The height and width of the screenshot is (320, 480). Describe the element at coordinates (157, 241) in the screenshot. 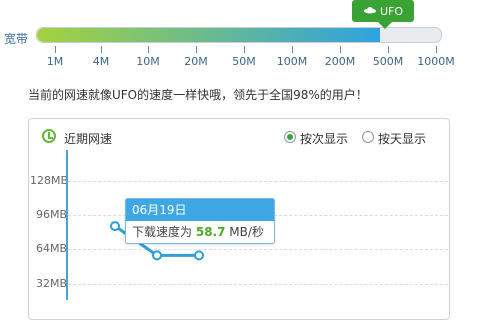

I see `line-chart-svg` at that location.